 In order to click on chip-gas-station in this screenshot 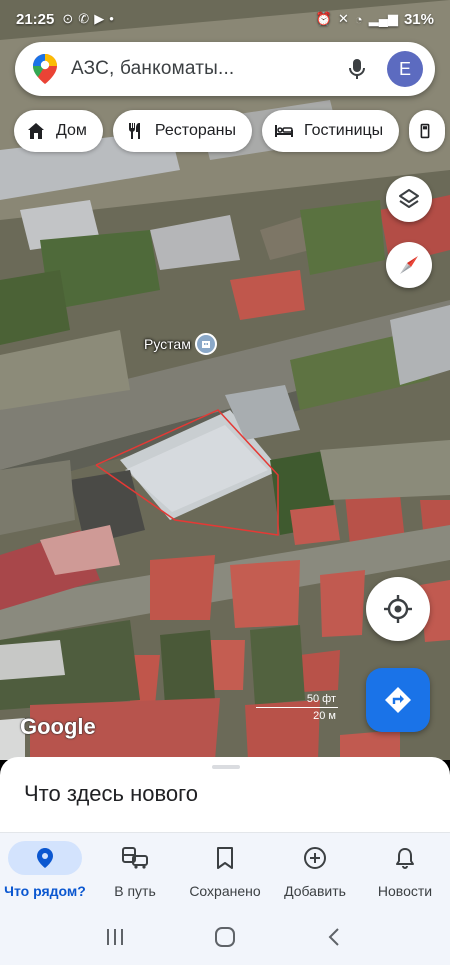, I will do `click(427, 131)`.